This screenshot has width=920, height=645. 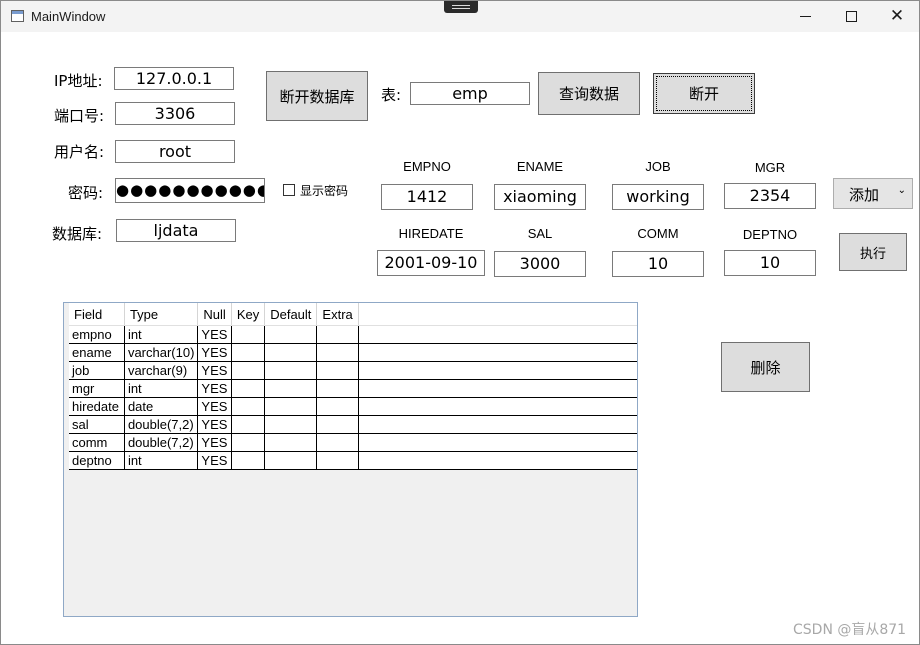 I want to click on ip-input: 127.0.0.1, so click(x=174, y=78).